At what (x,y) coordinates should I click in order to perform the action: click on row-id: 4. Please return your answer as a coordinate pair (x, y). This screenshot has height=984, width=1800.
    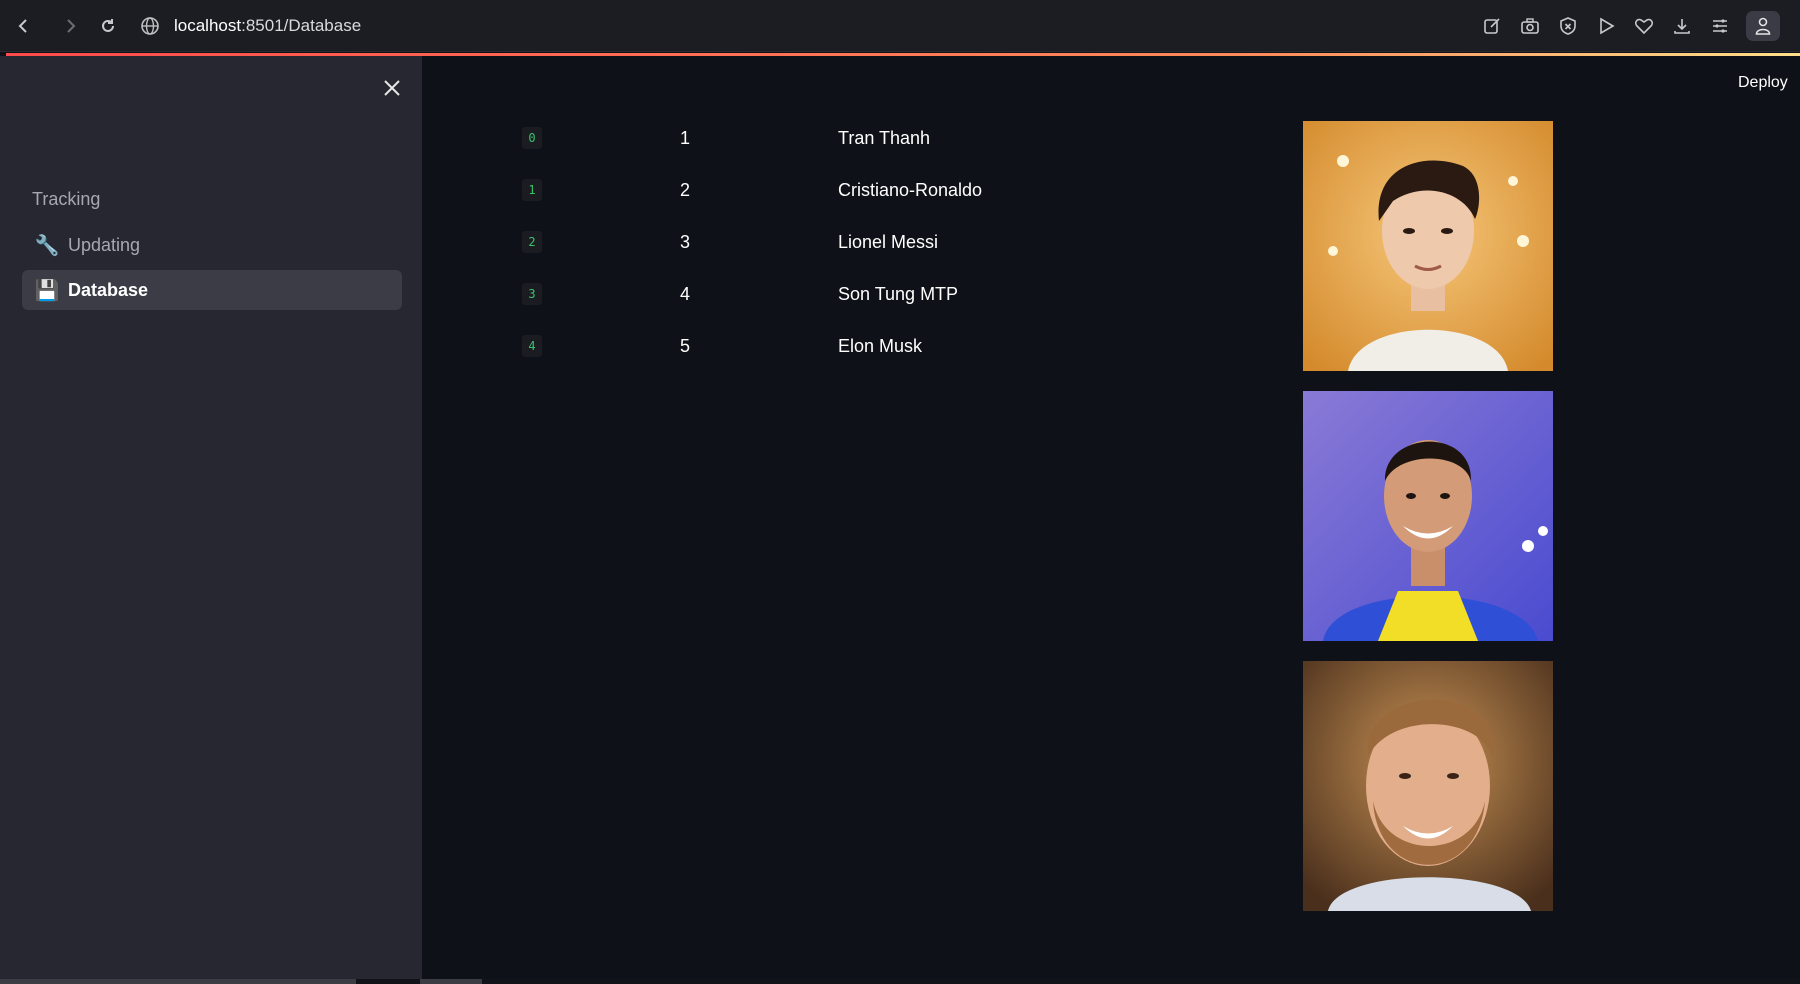
    Looking at the image, I should click on (685, 293).